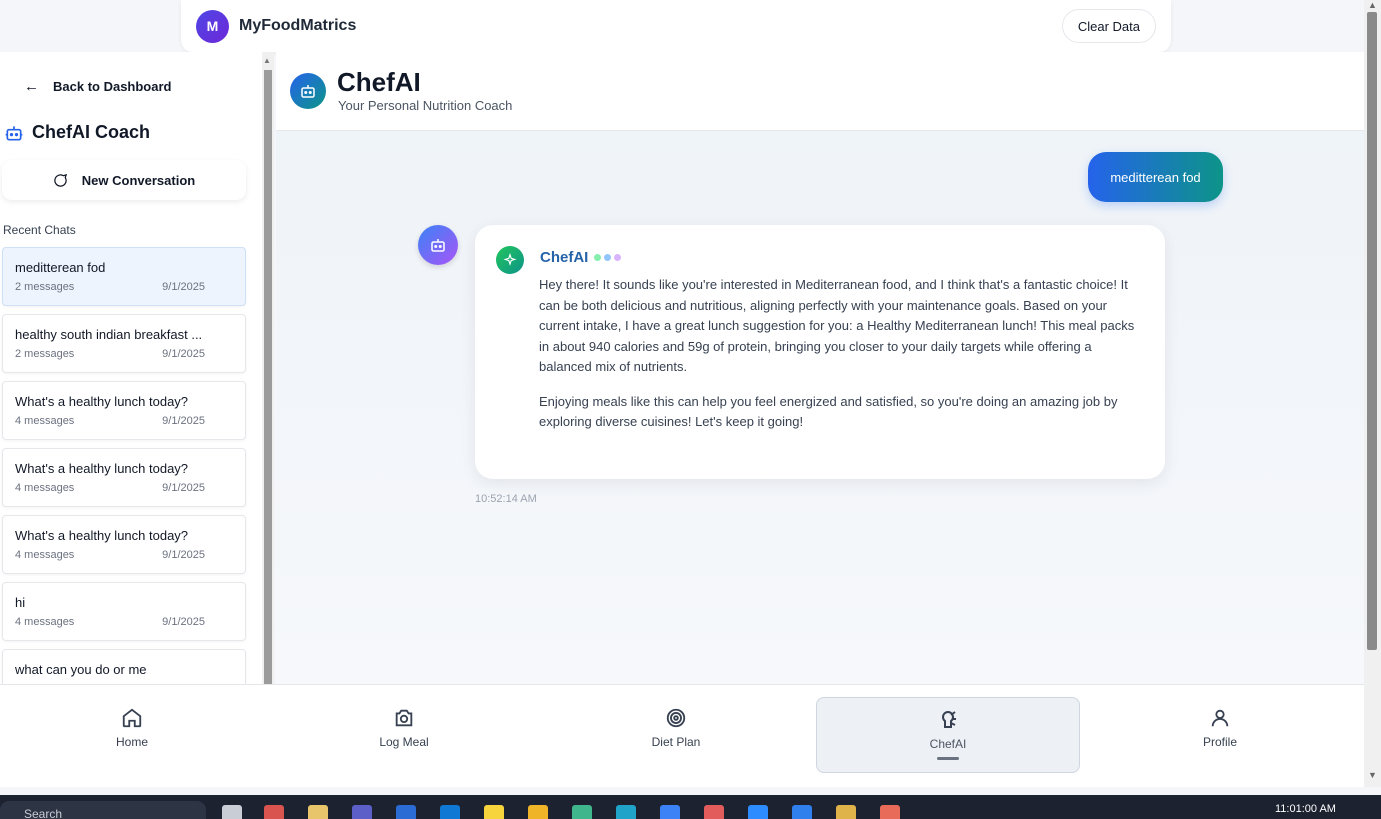 This screenshot has width=1381, height=819. I want to click on recent-chats-heading: Recent Chats, so click(39, 230).